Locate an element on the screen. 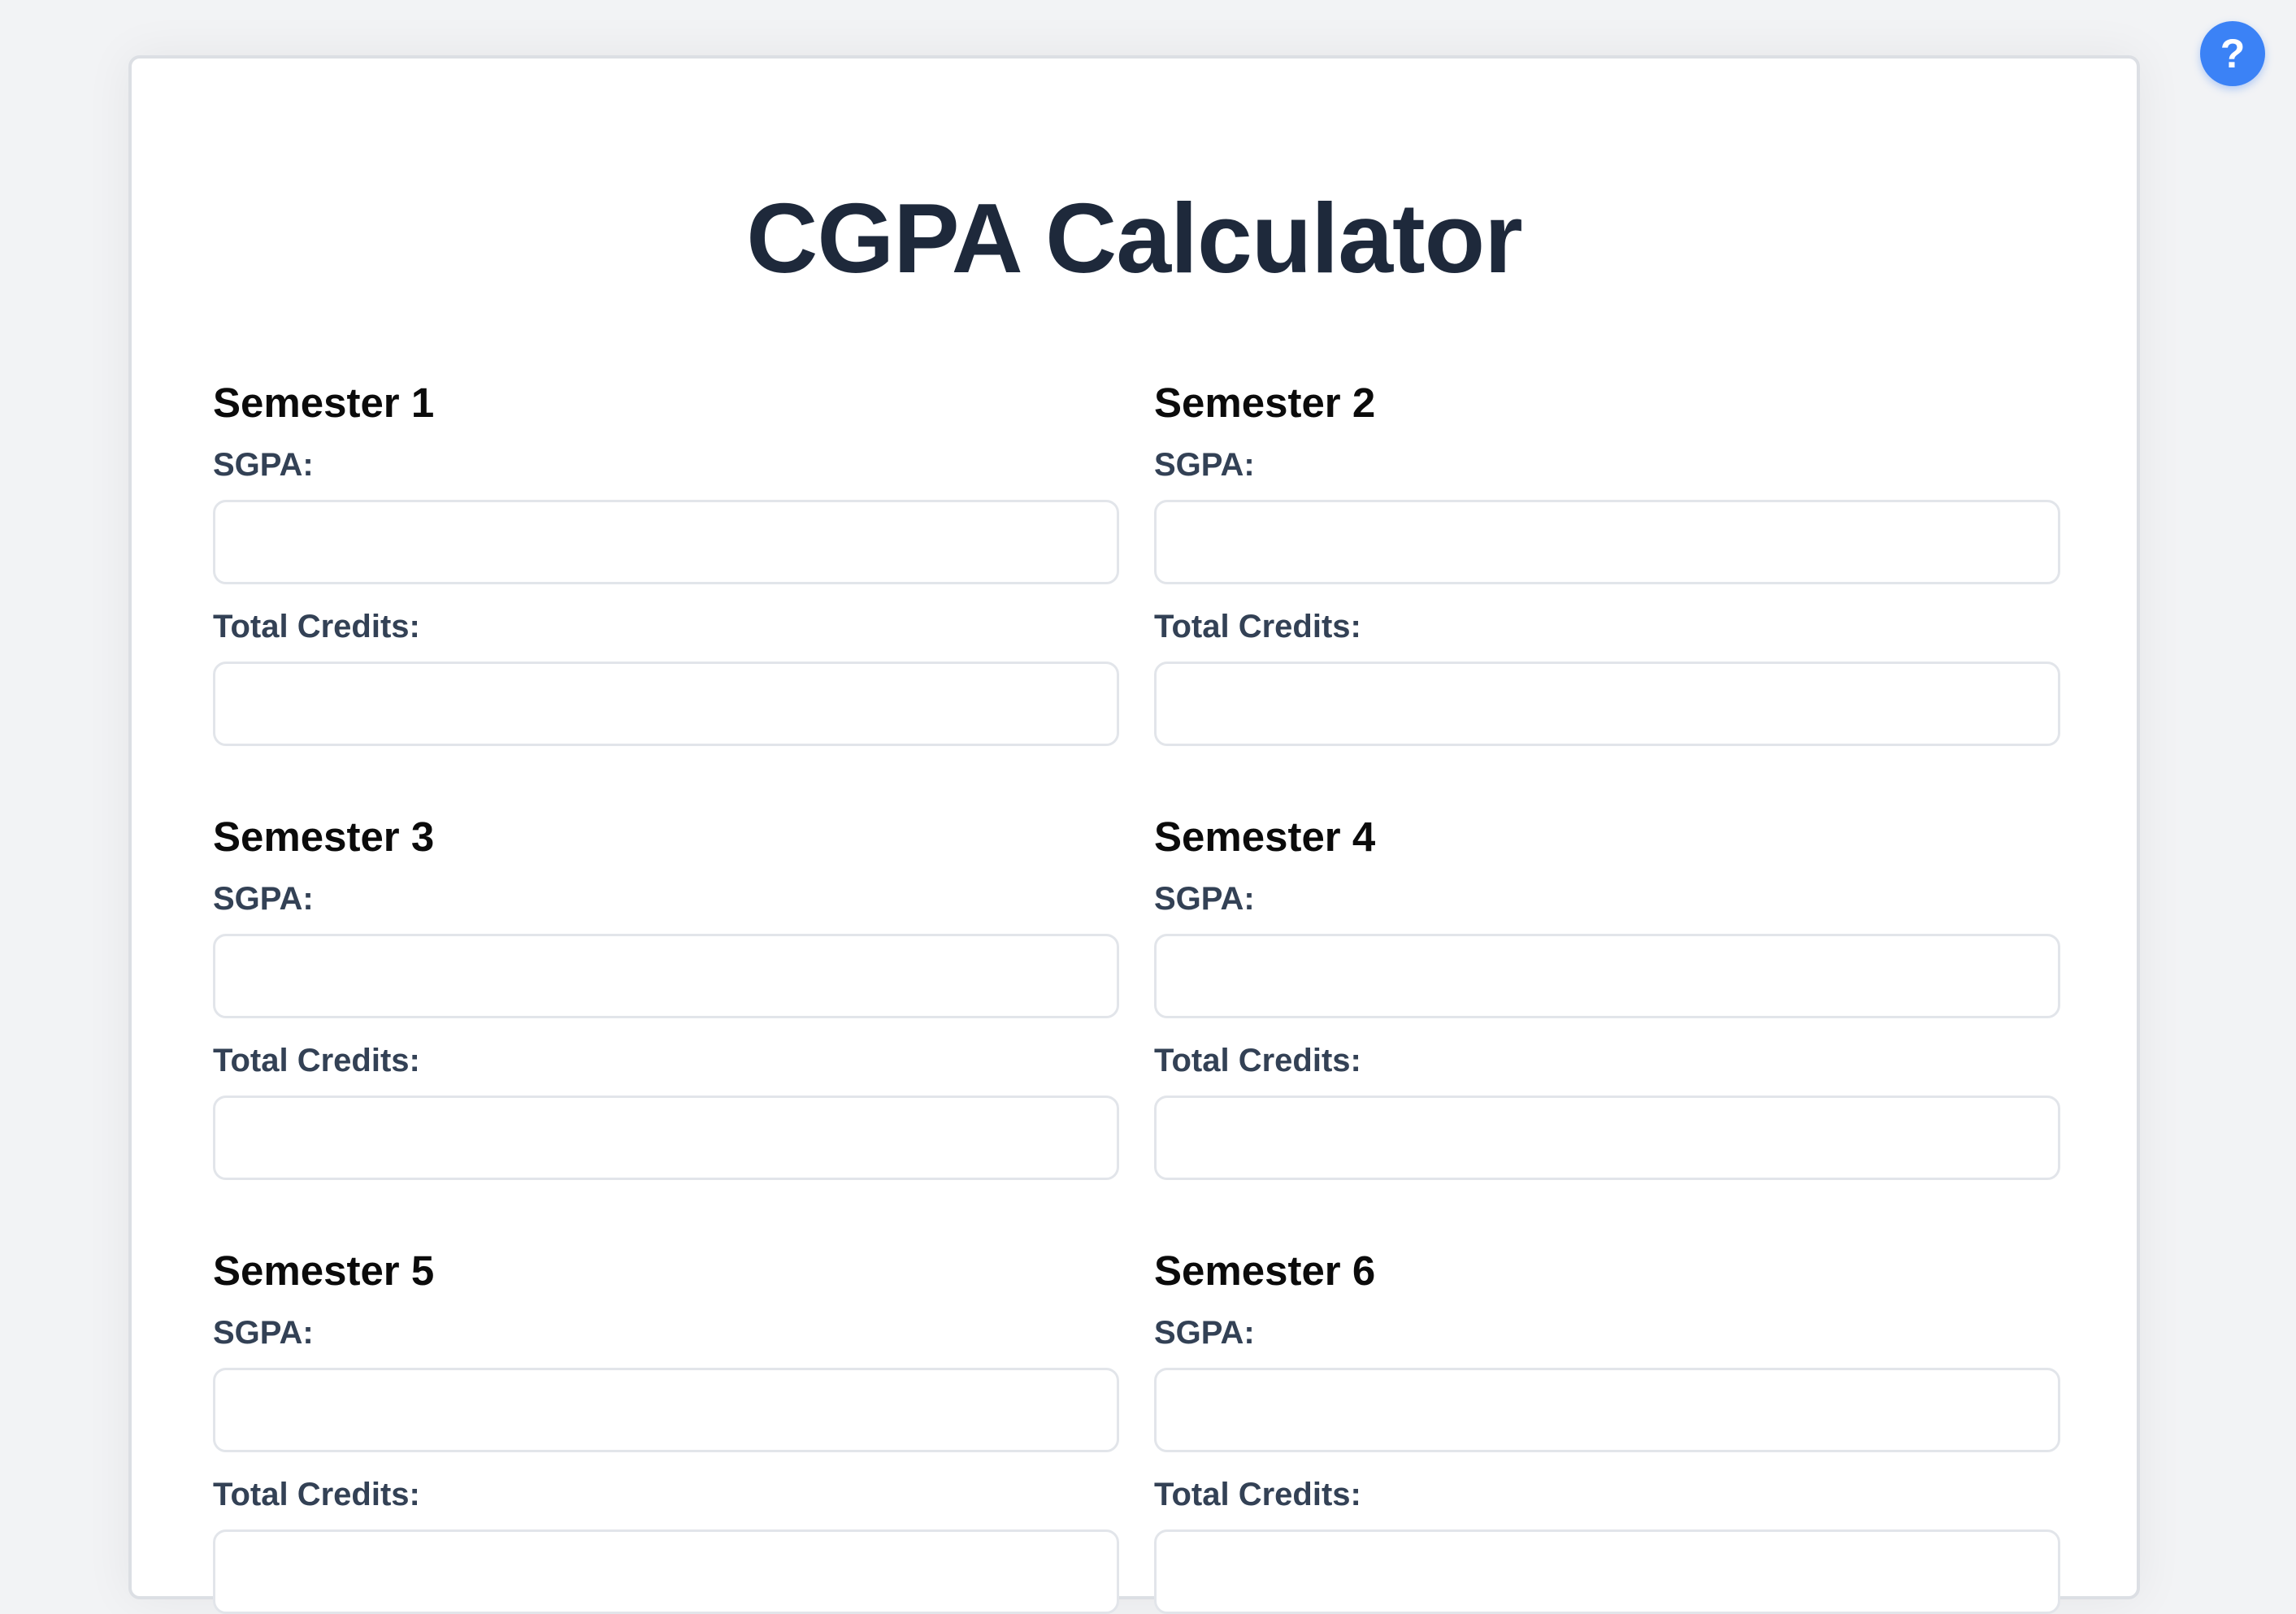  semester-heading: Semester 5 is located at coordinates (324, 1270).